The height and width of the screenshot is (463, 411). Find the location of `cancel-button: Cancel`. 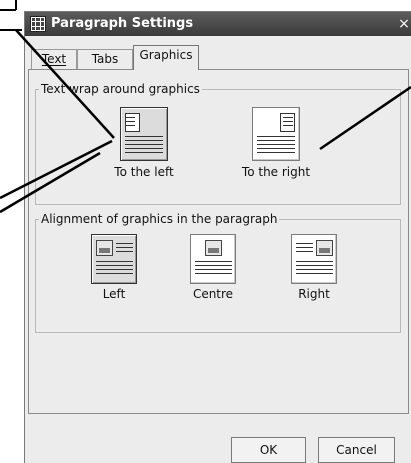

cancel-button: Cancel is located at coordinates (356, 450).